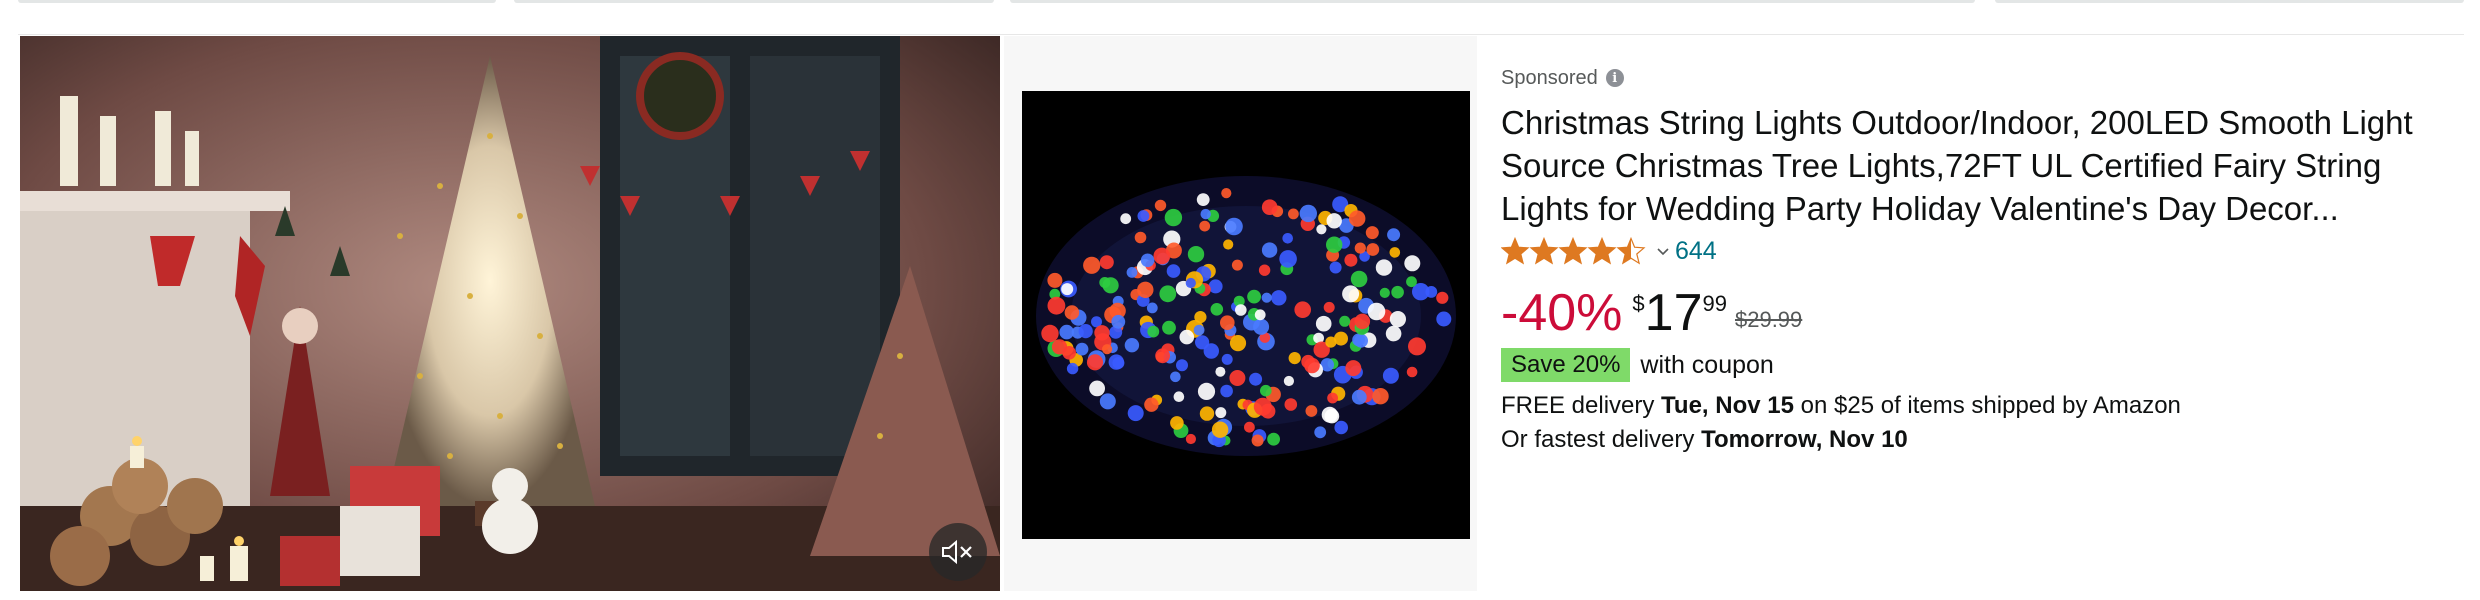  Describe the element at coordinates (1673, 313) in the screenshot. I see `price-whole: 17` at that location.